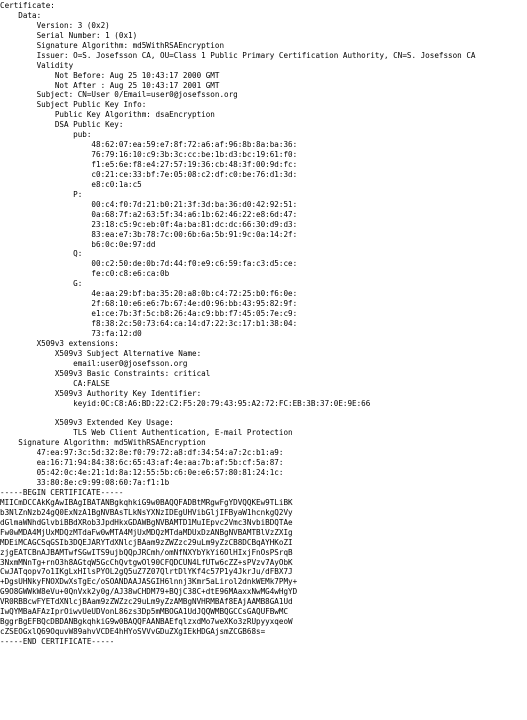 This screenshot has width=527, height=720. What do you see at coordinates (41, 194) in the screenshot?
I see `text-line: P:` at bounding box center [41, 194].